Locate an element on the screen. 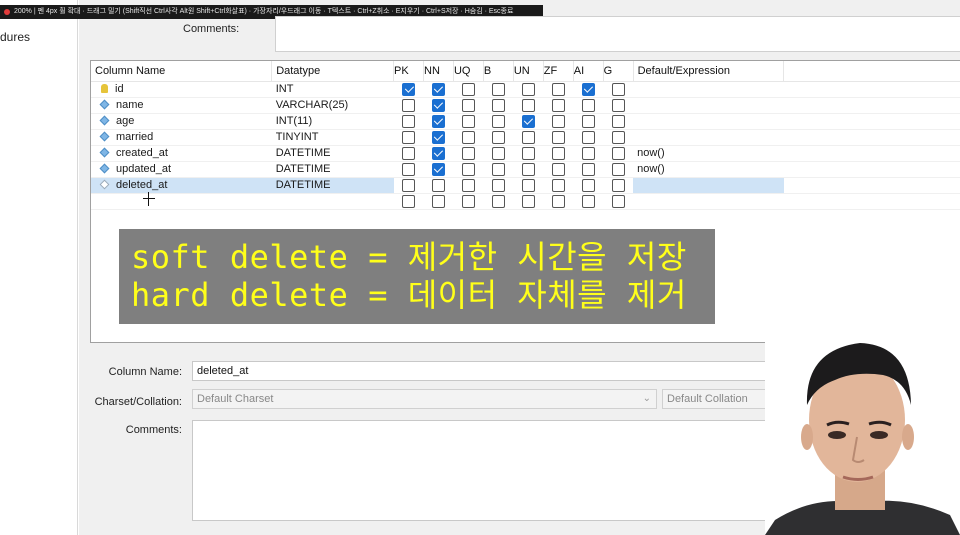  column-header-zf: ZF is located at coordinates (558, 71).